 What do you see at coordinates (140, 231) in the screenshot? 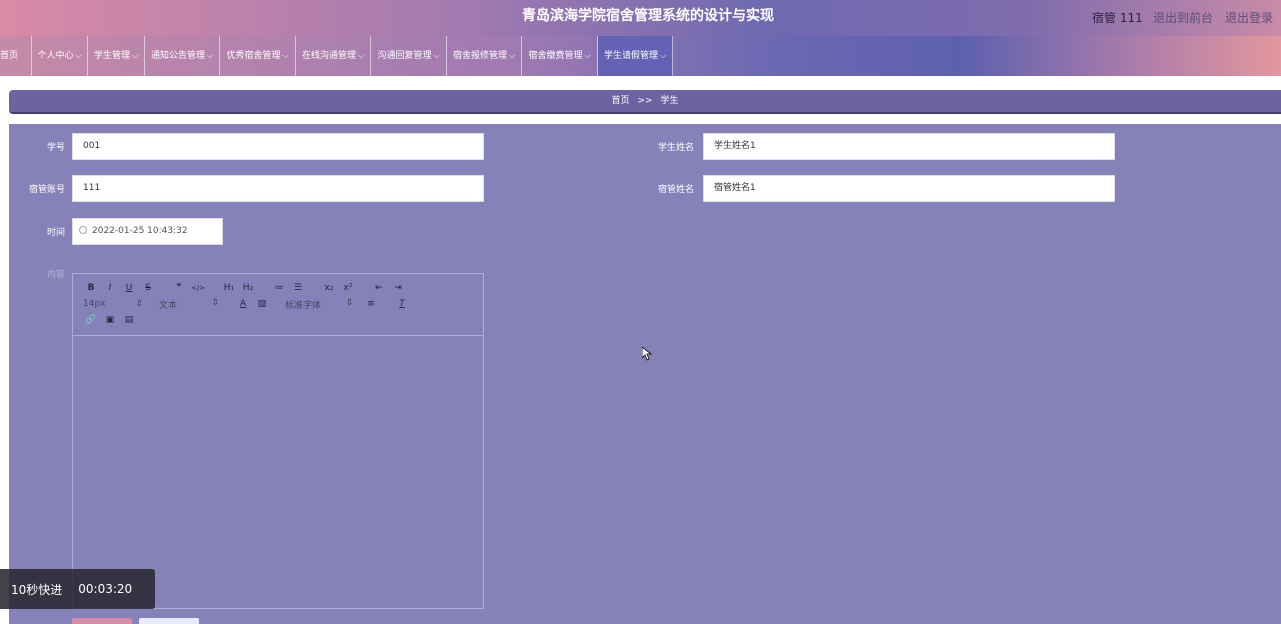
I see `time-value: 2022-01-25 10:43:32` at bounding box center [140, 231].